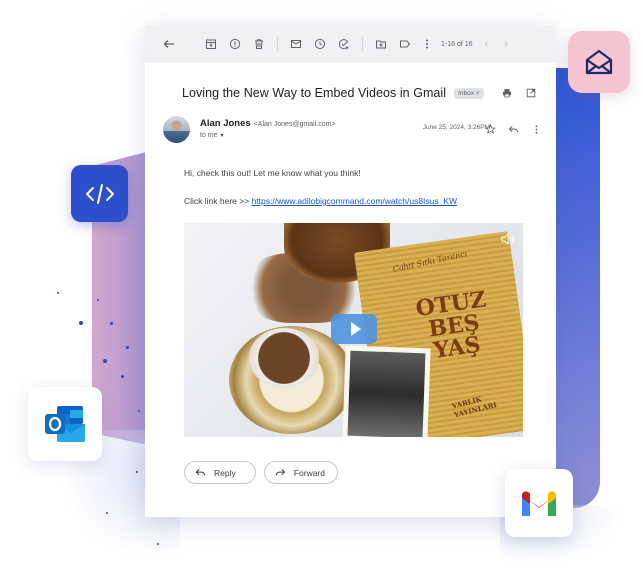  I want to click on link-prefix: Click link here >>, so click(218, 201).